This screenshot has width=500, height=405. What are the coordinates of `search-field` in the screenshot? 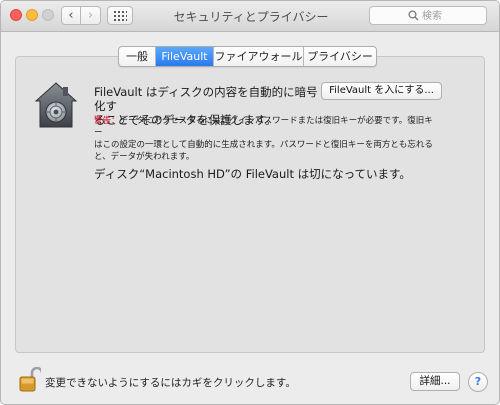 It's located at (428, 15).